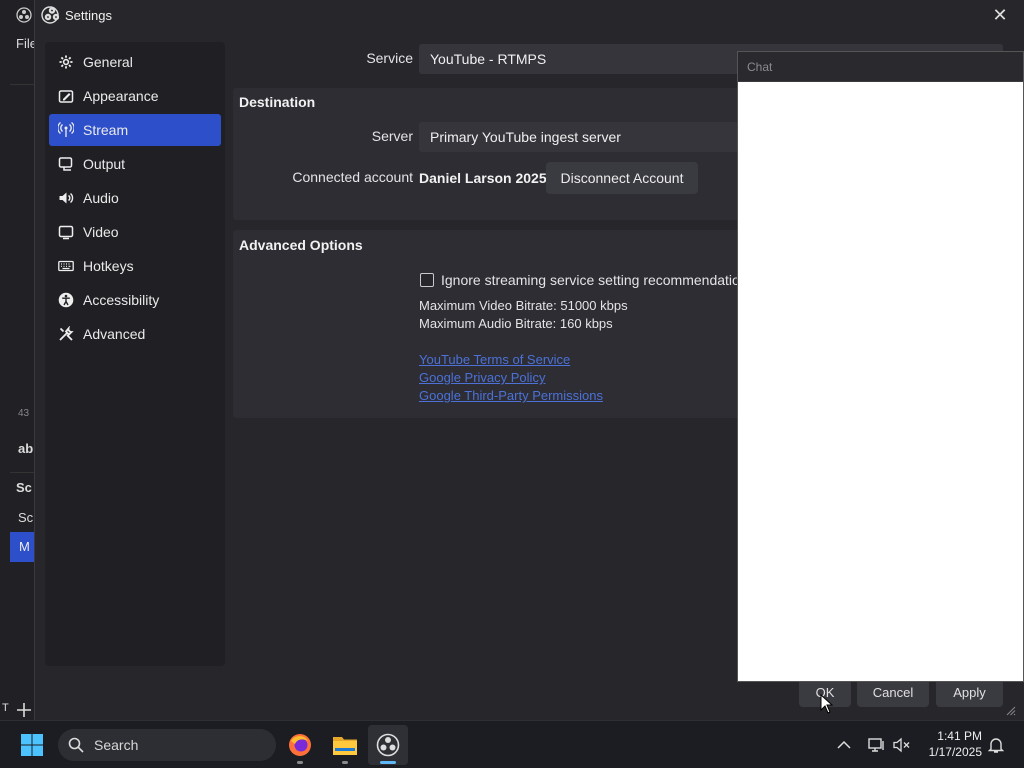 The width and height of the screenshot is (1024, 768). What do you see at coordinates (116, 745) in the screenshot?
I see `search-placeholder: Search` at bounding box center [116, 745].